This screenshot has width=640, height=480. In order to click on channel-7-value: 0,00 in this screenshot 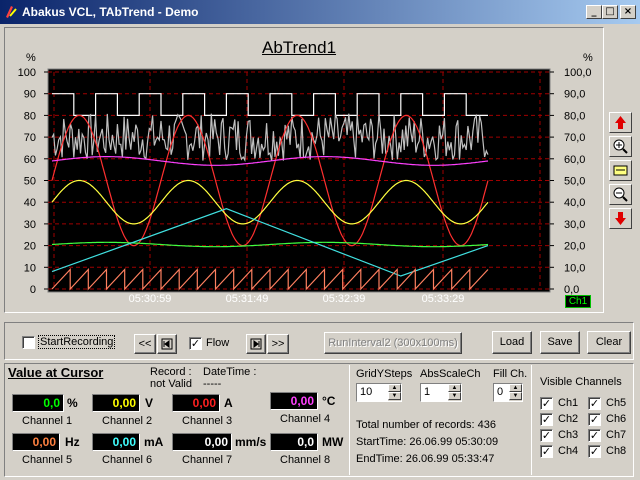, I will do `click(202, 442)`.